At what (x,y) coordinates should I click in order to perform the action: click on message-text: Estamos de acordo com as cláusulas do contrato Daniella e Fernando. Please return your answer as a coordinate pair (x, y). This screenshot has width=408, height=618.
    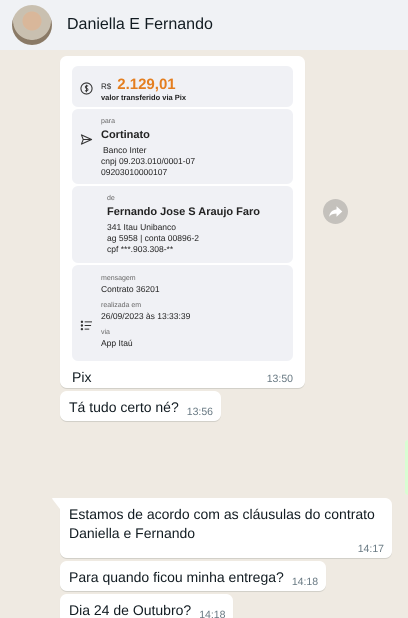
    Looking at the image, I should click on (222, 524).